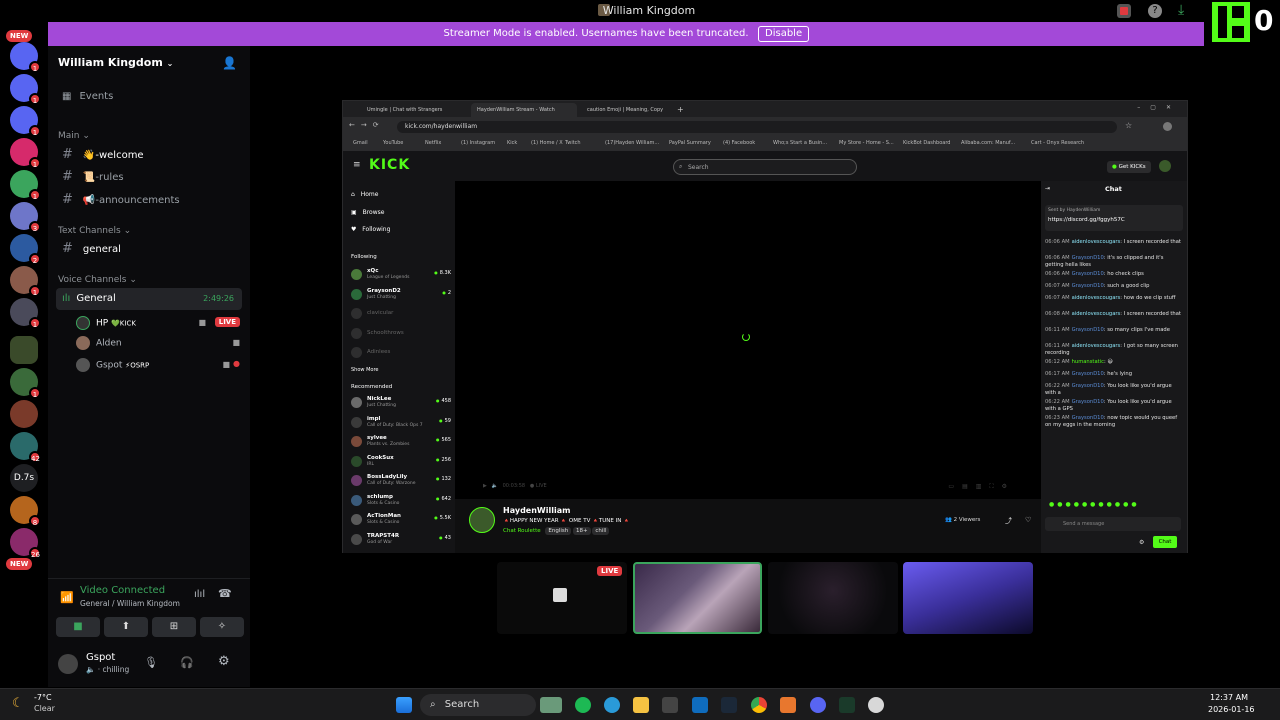 The image size is (1280, 720). What do you see at coordinates (739, 143) in the screenshot?
I see `bookmark-item: (4) Facebook` at bounding box center [739, 143].